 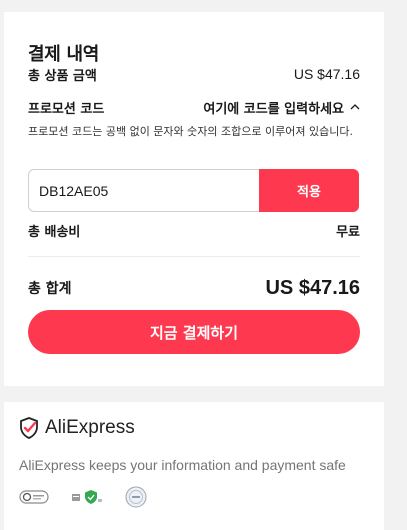 I want to click on security-badges, so click(x=83, y=497).